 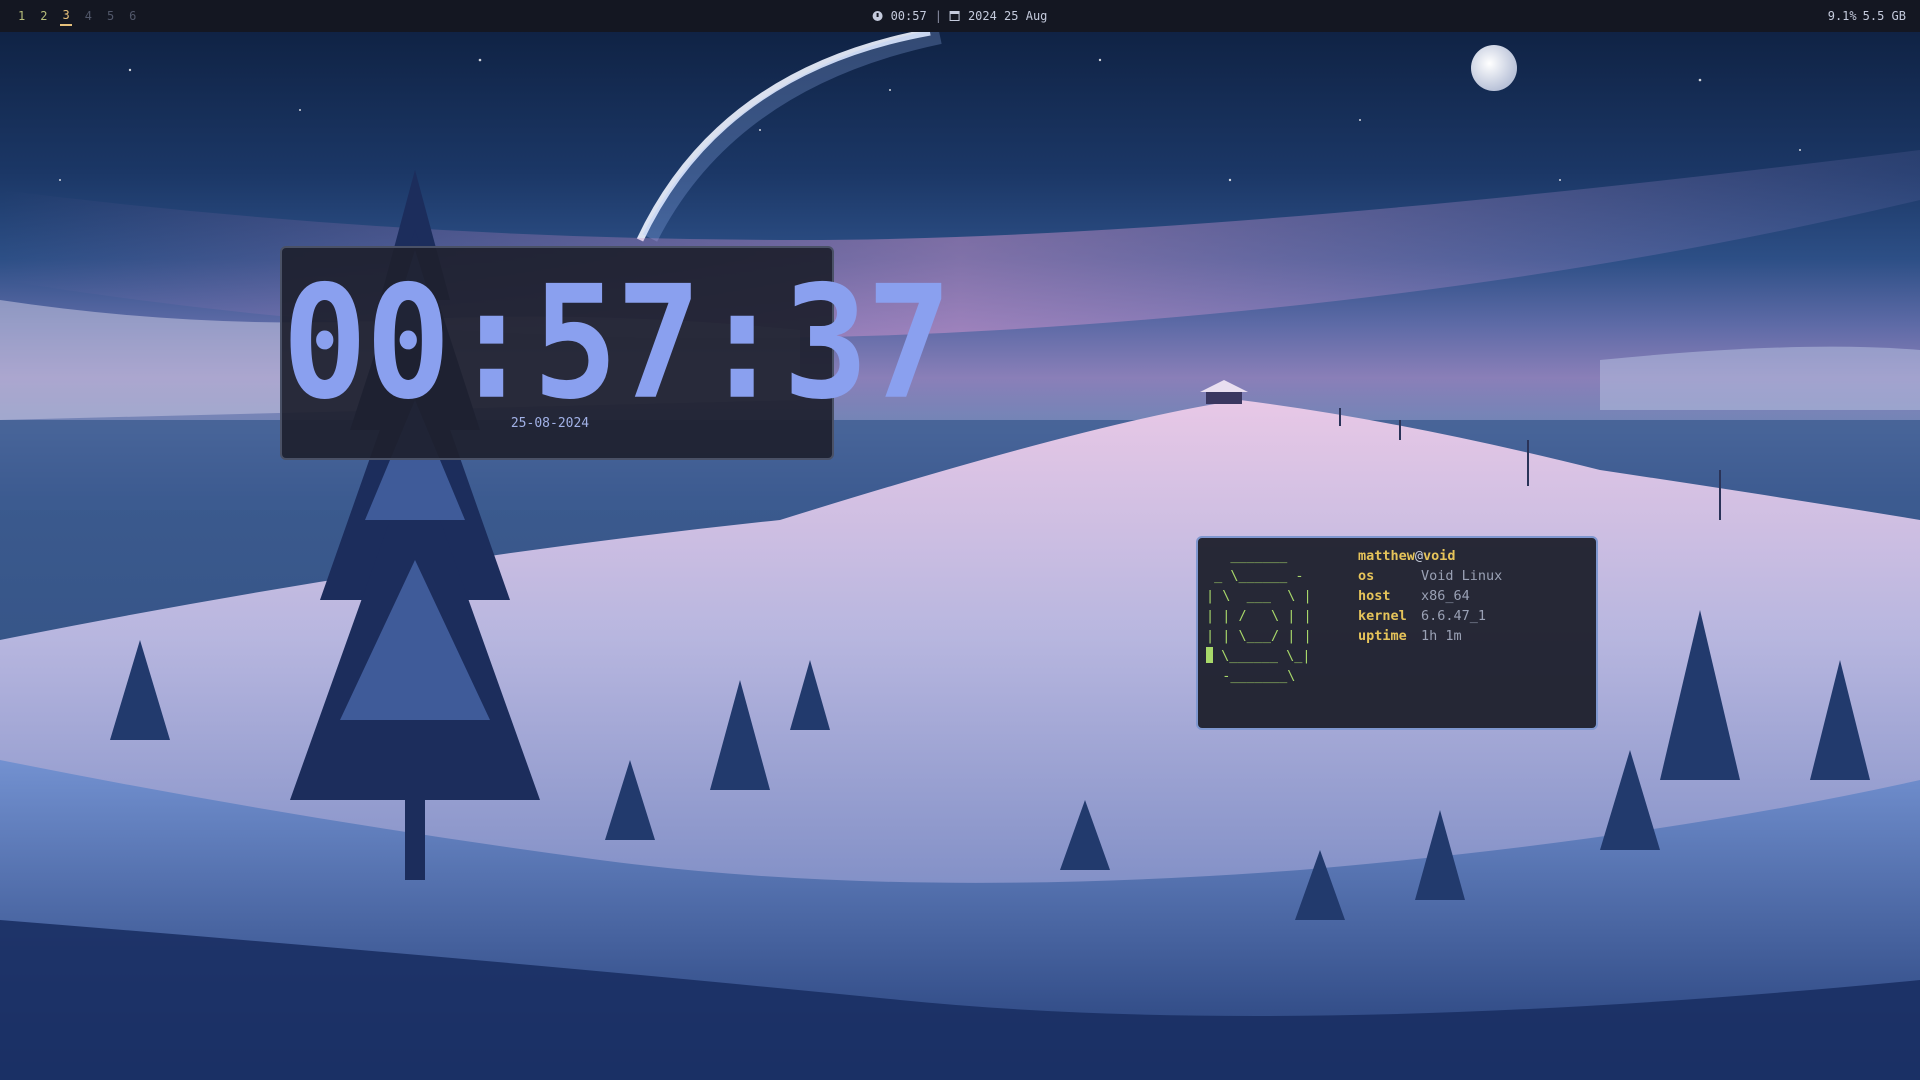 What do you see at coordinates (908, 16) in the screenshot?
I see `bar-time: 00:57` at bounding box center [908, 16].